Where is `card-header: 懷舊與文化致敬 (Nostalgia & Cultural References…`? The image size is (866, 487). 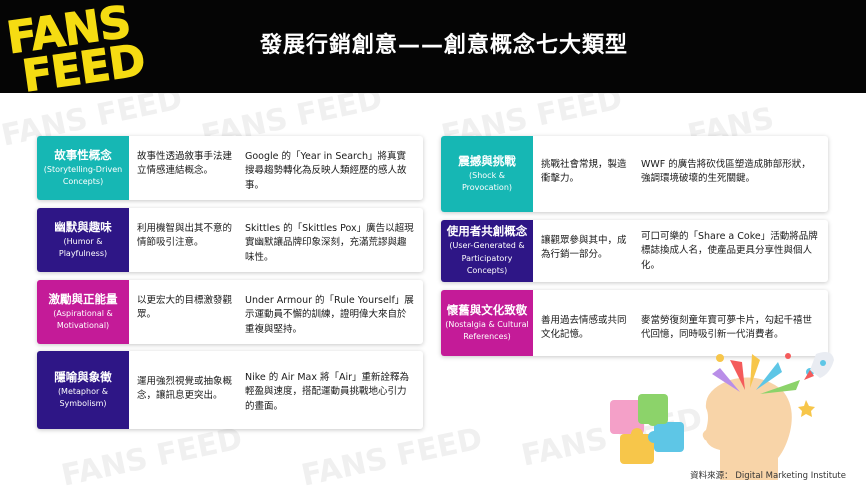 card-header: 懷舊與文化致敬 (Nostalgia & Cultural References… is located at coordinates (487, 323).